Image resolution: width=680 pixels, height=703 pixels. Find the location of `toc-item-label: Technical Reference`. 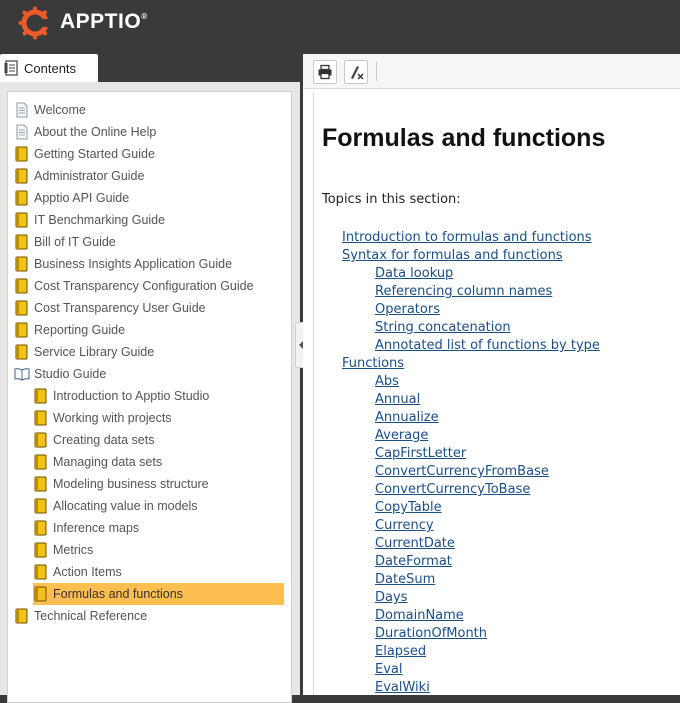

toc-item-label: Technical Reference is located at coordinates (91, 616).